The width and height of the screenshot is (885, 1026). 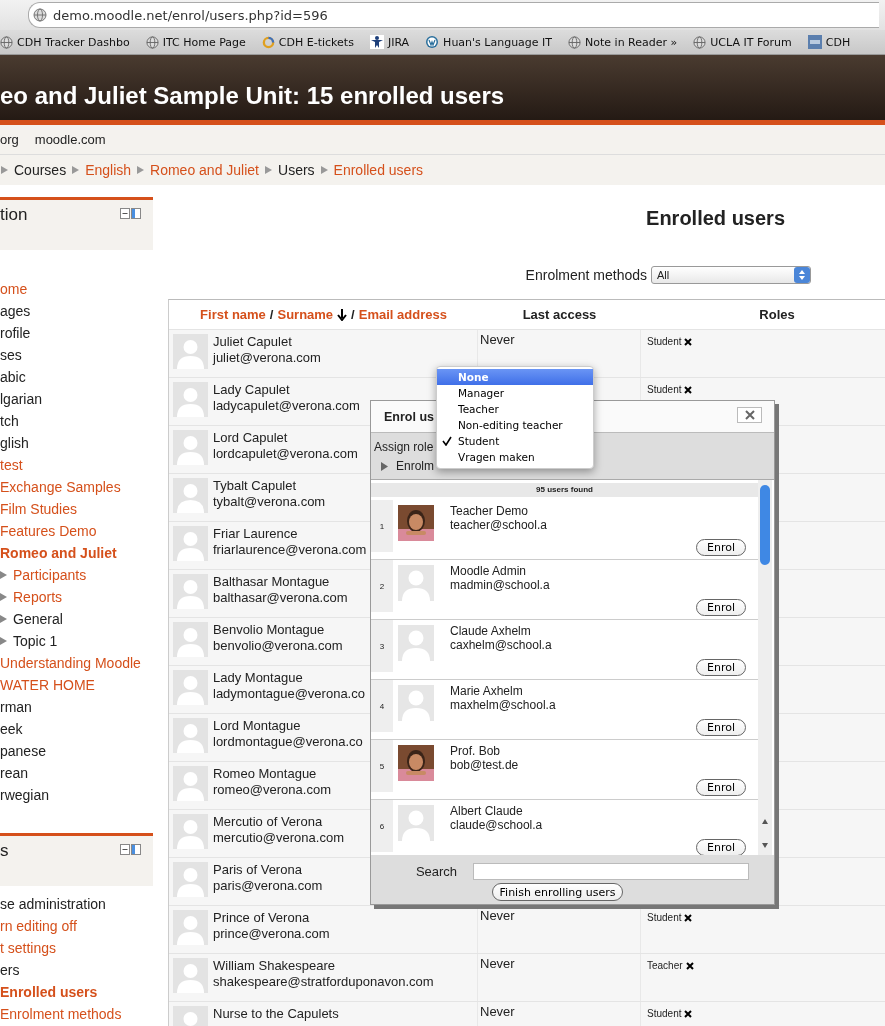 I want to click on menu-item: None, so click(x=515, y=377).